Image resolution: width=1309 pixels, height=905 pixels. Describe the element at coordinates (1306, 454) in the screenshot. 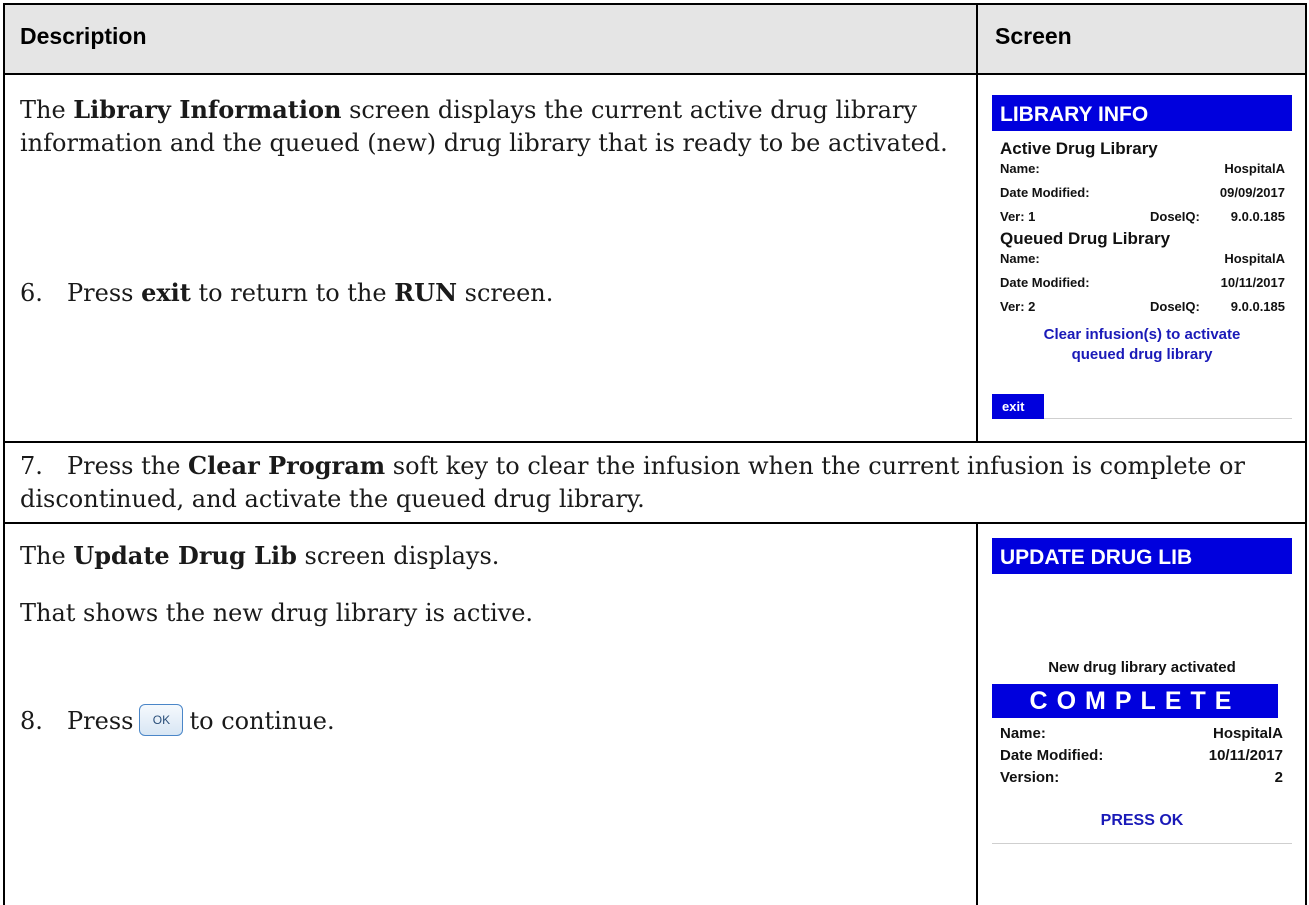

I see `border-right` at that location.